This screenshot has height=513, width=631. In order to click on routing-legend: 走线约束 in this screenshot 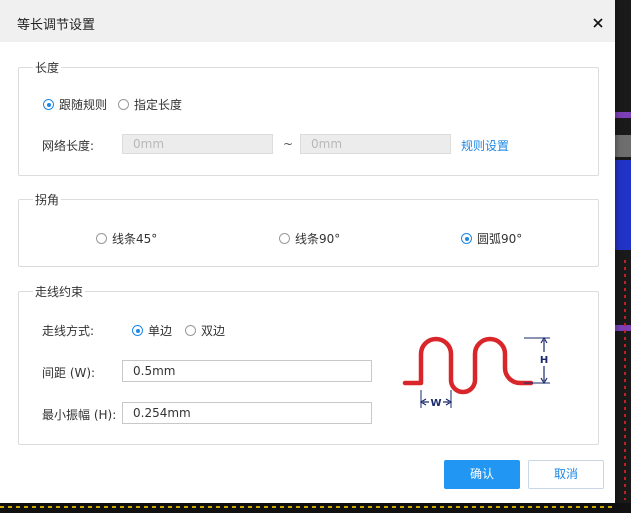, I will do `click(59, 291)`.